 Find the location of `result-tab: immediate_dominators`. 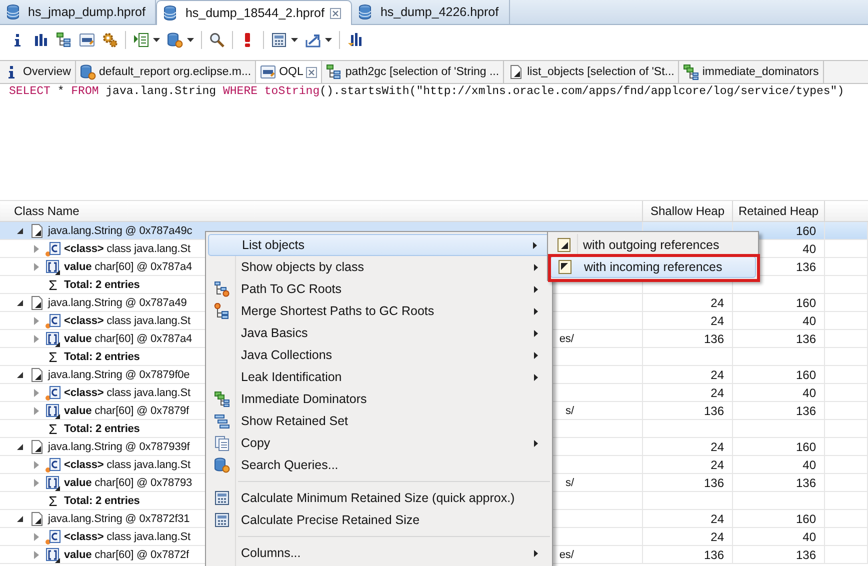

result-tab: immediate_dominators is located at coordinates (751, 72).